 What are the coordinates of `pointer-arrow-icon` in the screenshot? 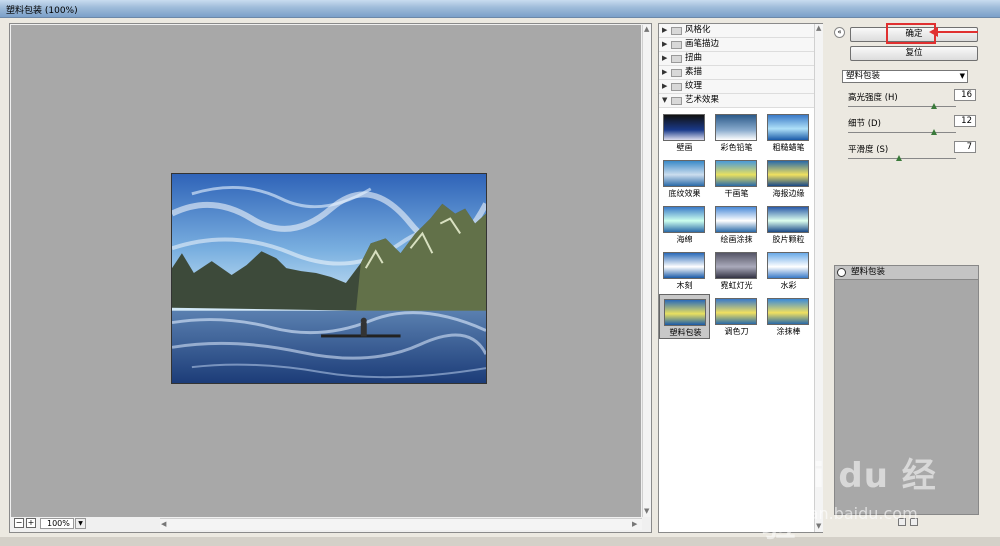 It's located at (953, 32).